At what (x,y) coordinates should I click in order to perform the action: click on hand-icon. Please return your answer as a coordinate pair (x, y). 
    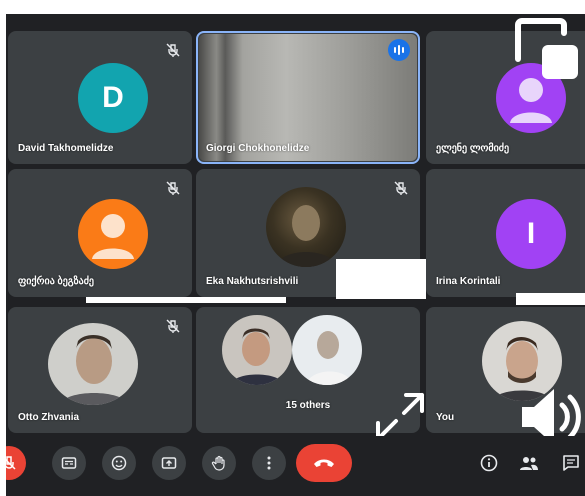
    Looking at the image, I should click on (218, 463).